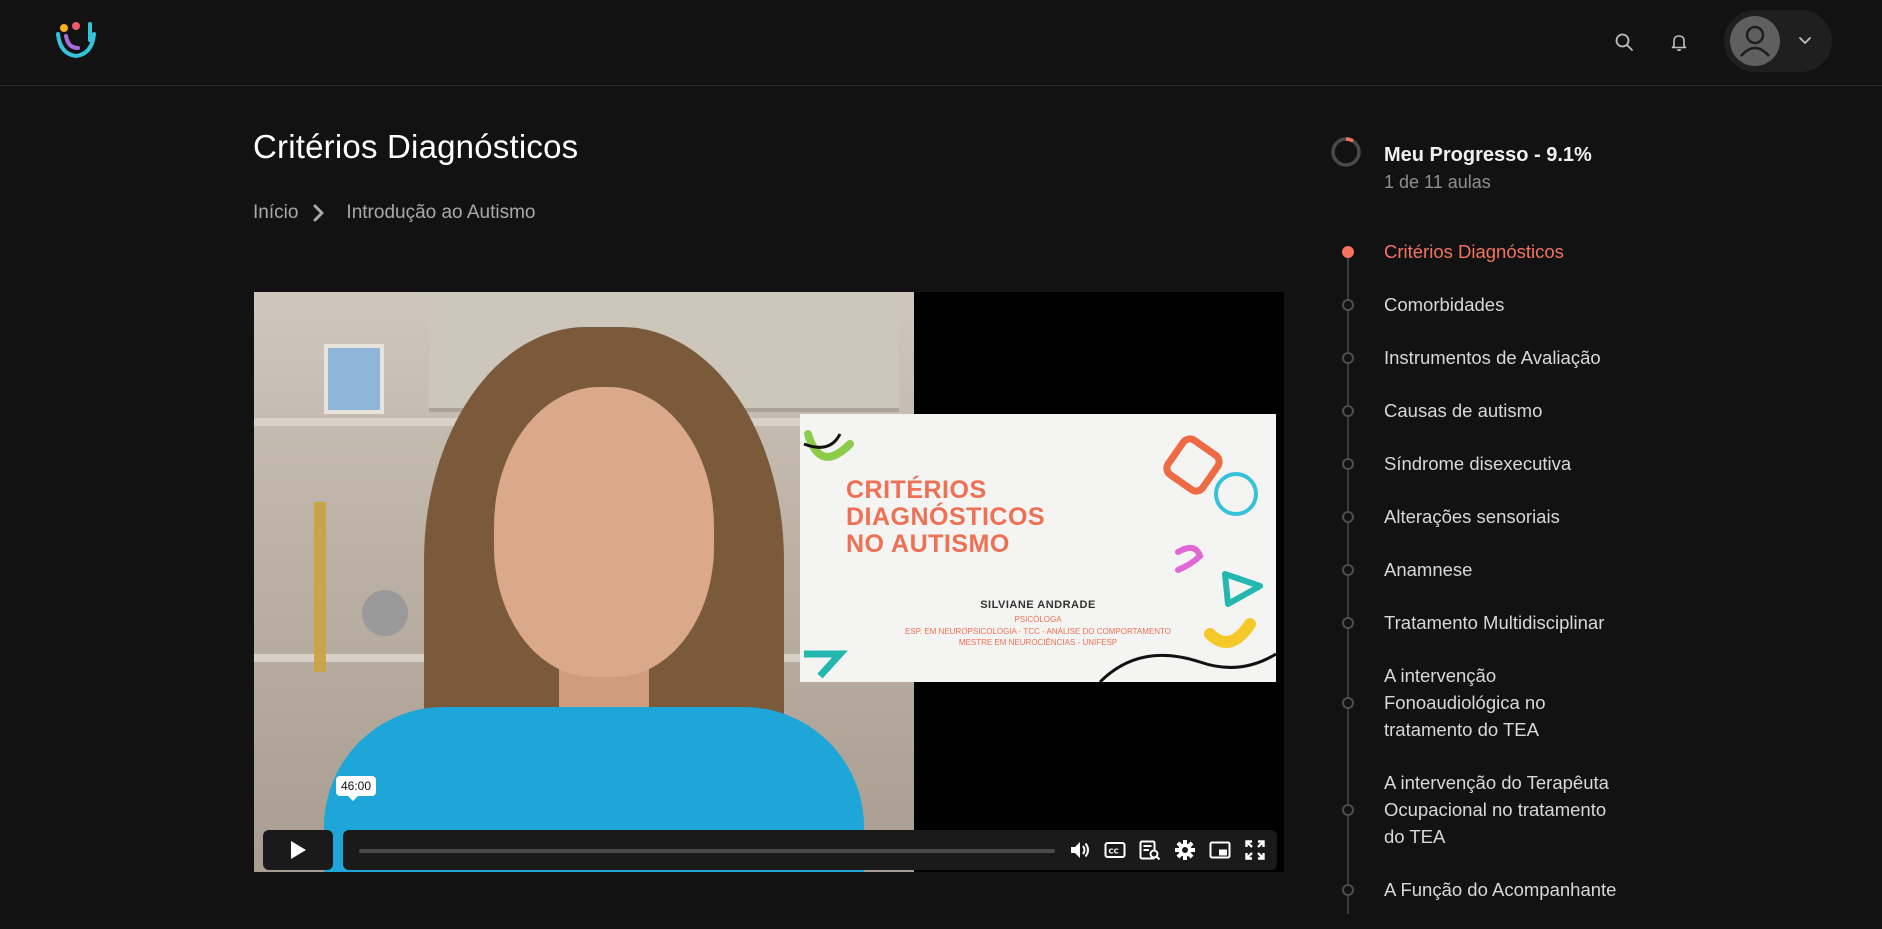 The height and width of the screenshot is (929, 1882). What do you see at coordinates (1488, 155) in the screenshot?
I see `progress-title: Meu Progresso - 9.1%` at bounding box center [1488, 155].